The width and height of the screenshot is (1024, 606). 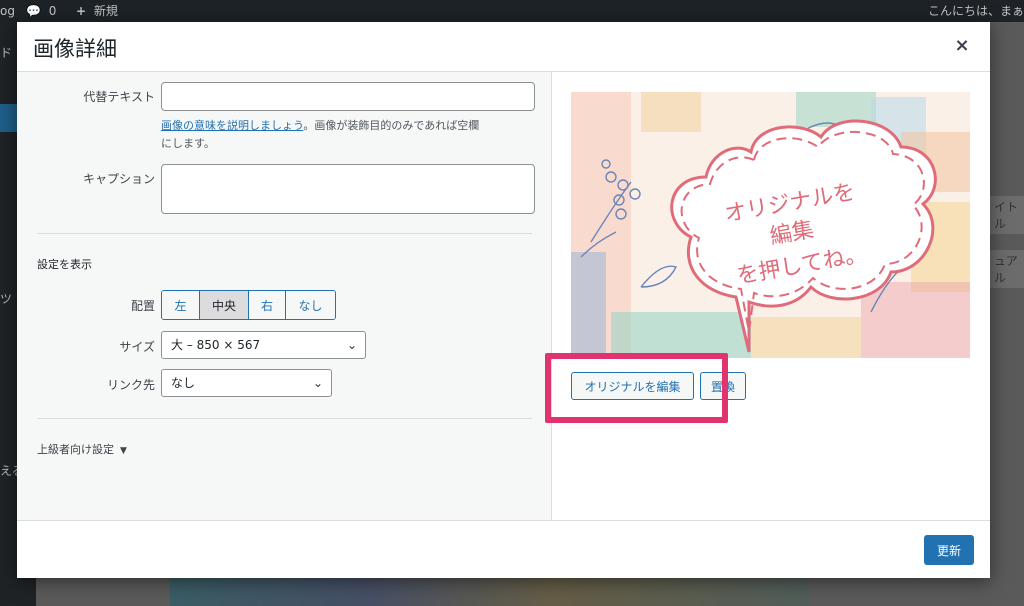 What do you see at coordinates (348, 189) in the screenshot?
I see `caption-textarea` at bounding box center [348, 189].